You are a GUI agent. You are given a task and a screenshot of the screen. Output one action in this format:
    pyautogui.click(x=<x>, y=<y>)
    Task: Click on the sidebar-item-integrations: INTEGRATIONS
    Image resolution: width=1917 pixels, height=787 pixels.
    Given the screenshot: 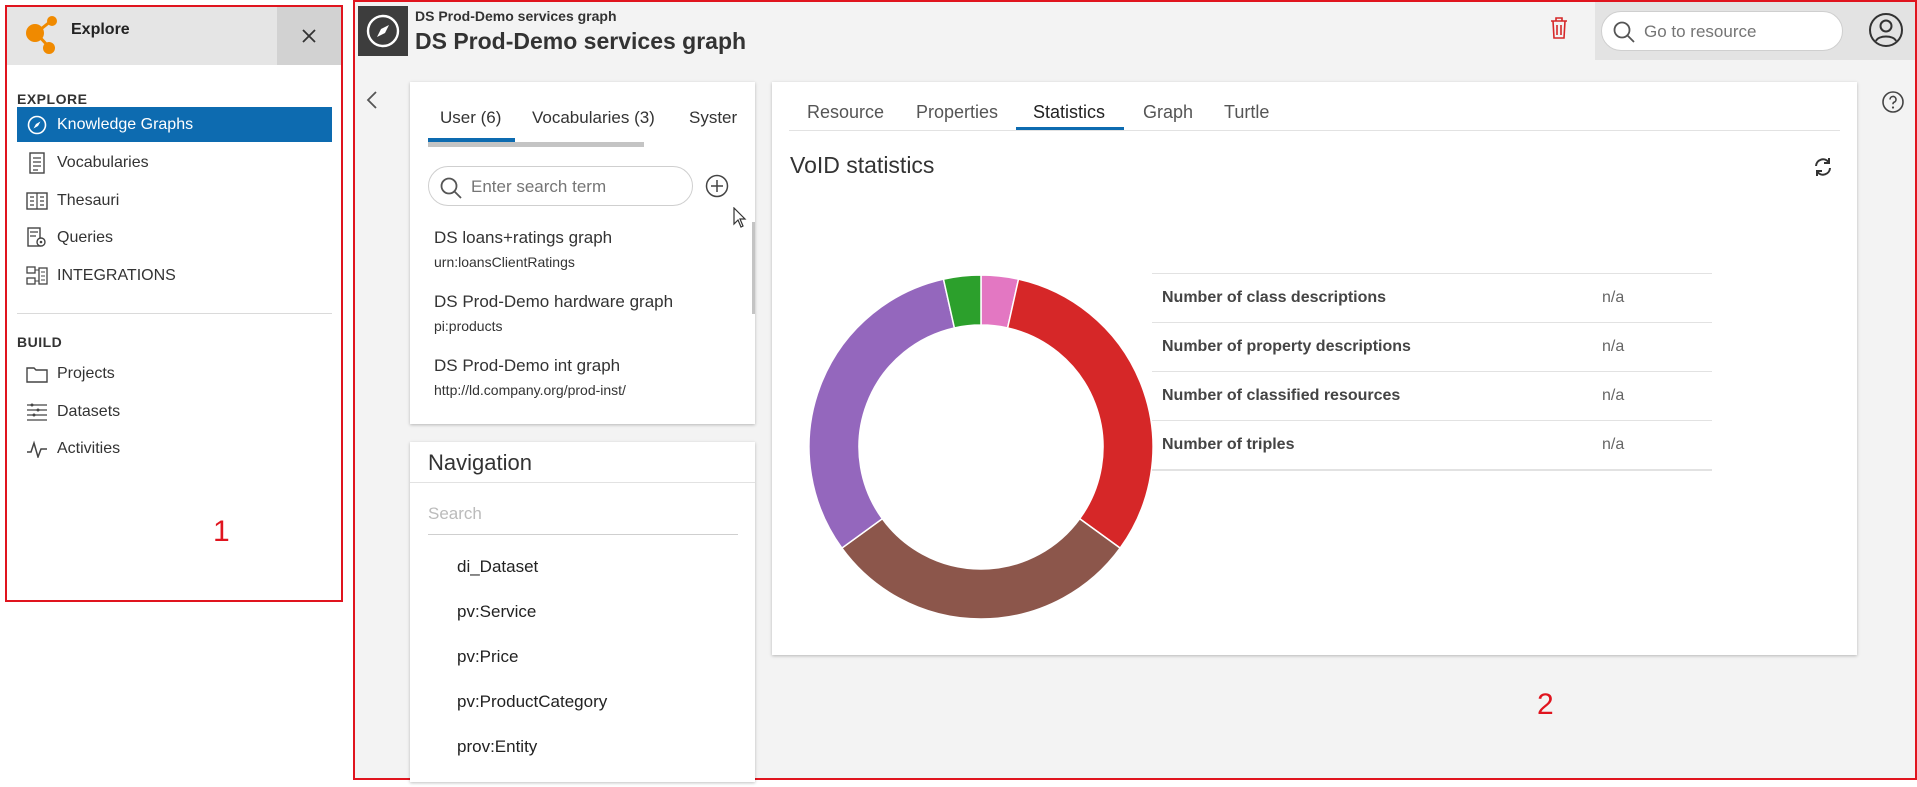 What is the action you would take?
    pyautogui.click(x=174, y=275)
    